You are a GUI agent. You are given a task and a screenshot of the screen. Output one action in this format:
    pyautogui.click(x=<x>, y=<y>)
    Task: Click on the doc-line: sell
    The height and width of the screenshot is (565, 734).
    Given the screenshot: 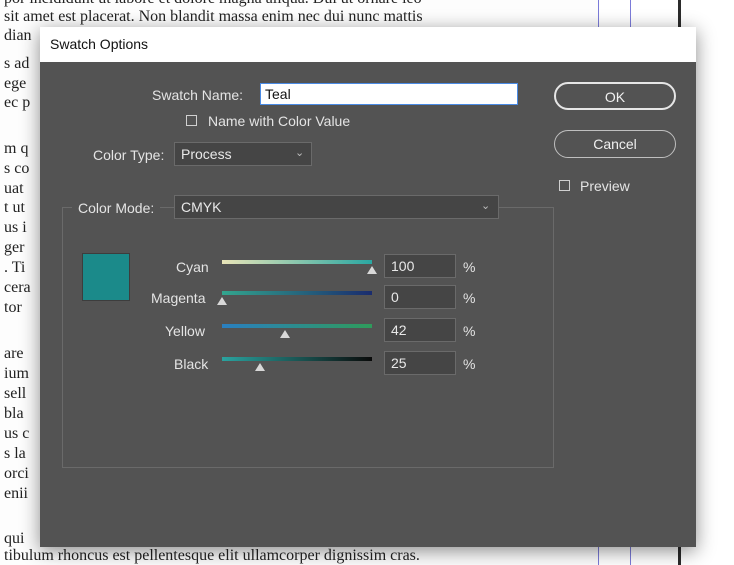 What is the action you would take?
    pyautogui.click(x=15, y=393)
    